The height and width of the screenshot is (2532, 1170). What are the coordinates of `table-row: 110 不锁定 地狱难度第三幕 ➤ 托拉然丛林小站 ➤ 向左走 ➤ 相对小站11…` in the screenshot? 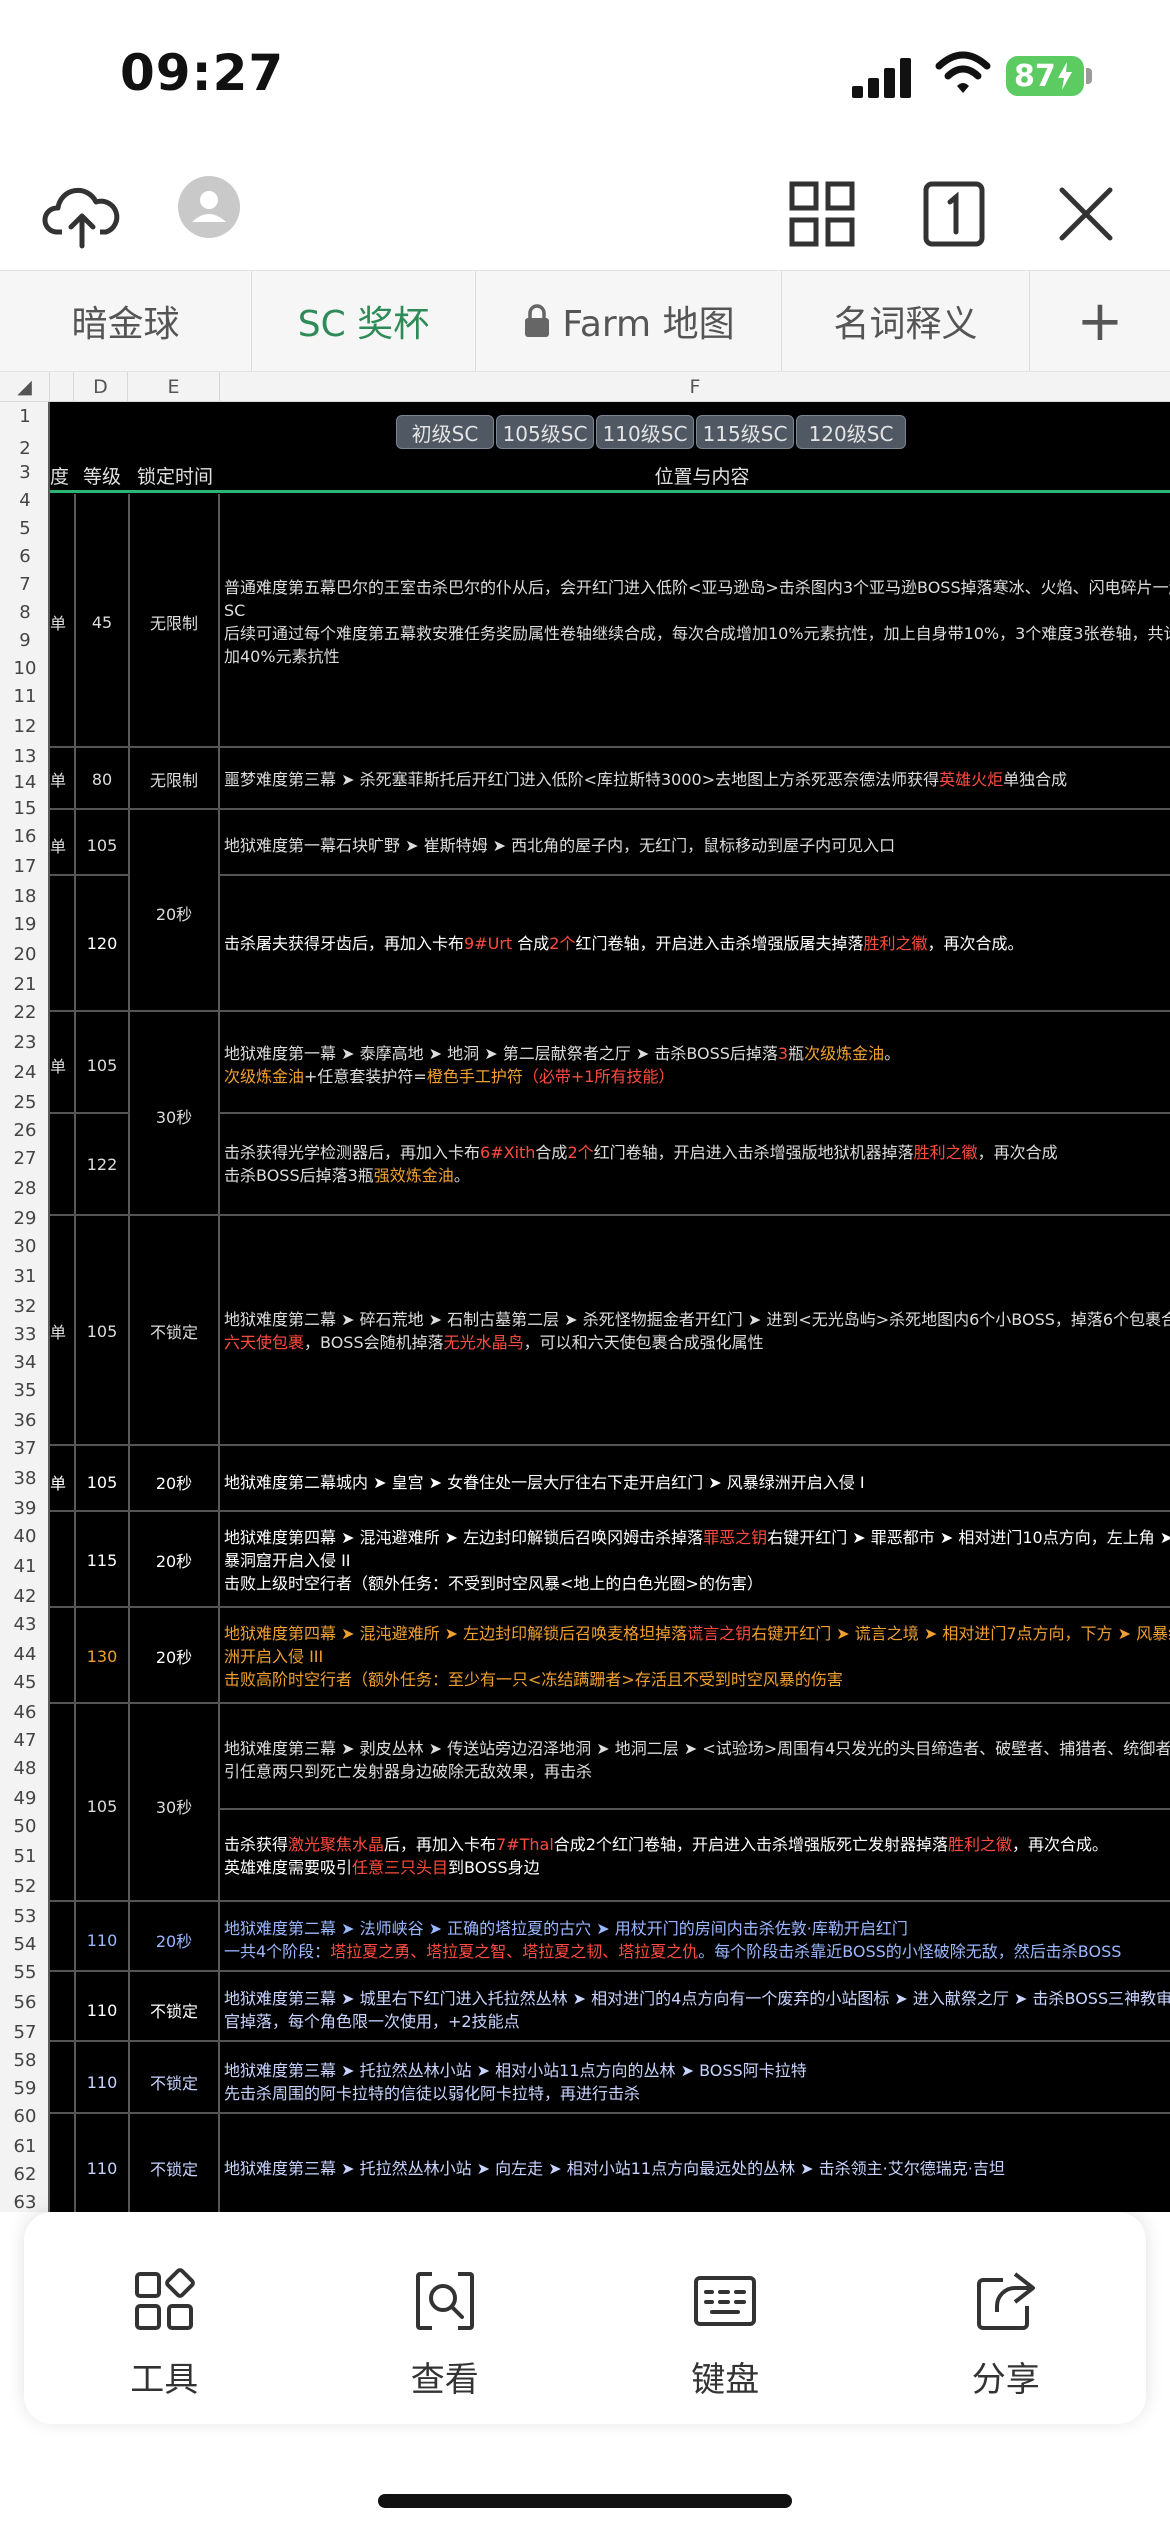 It's located at (610, 2168).